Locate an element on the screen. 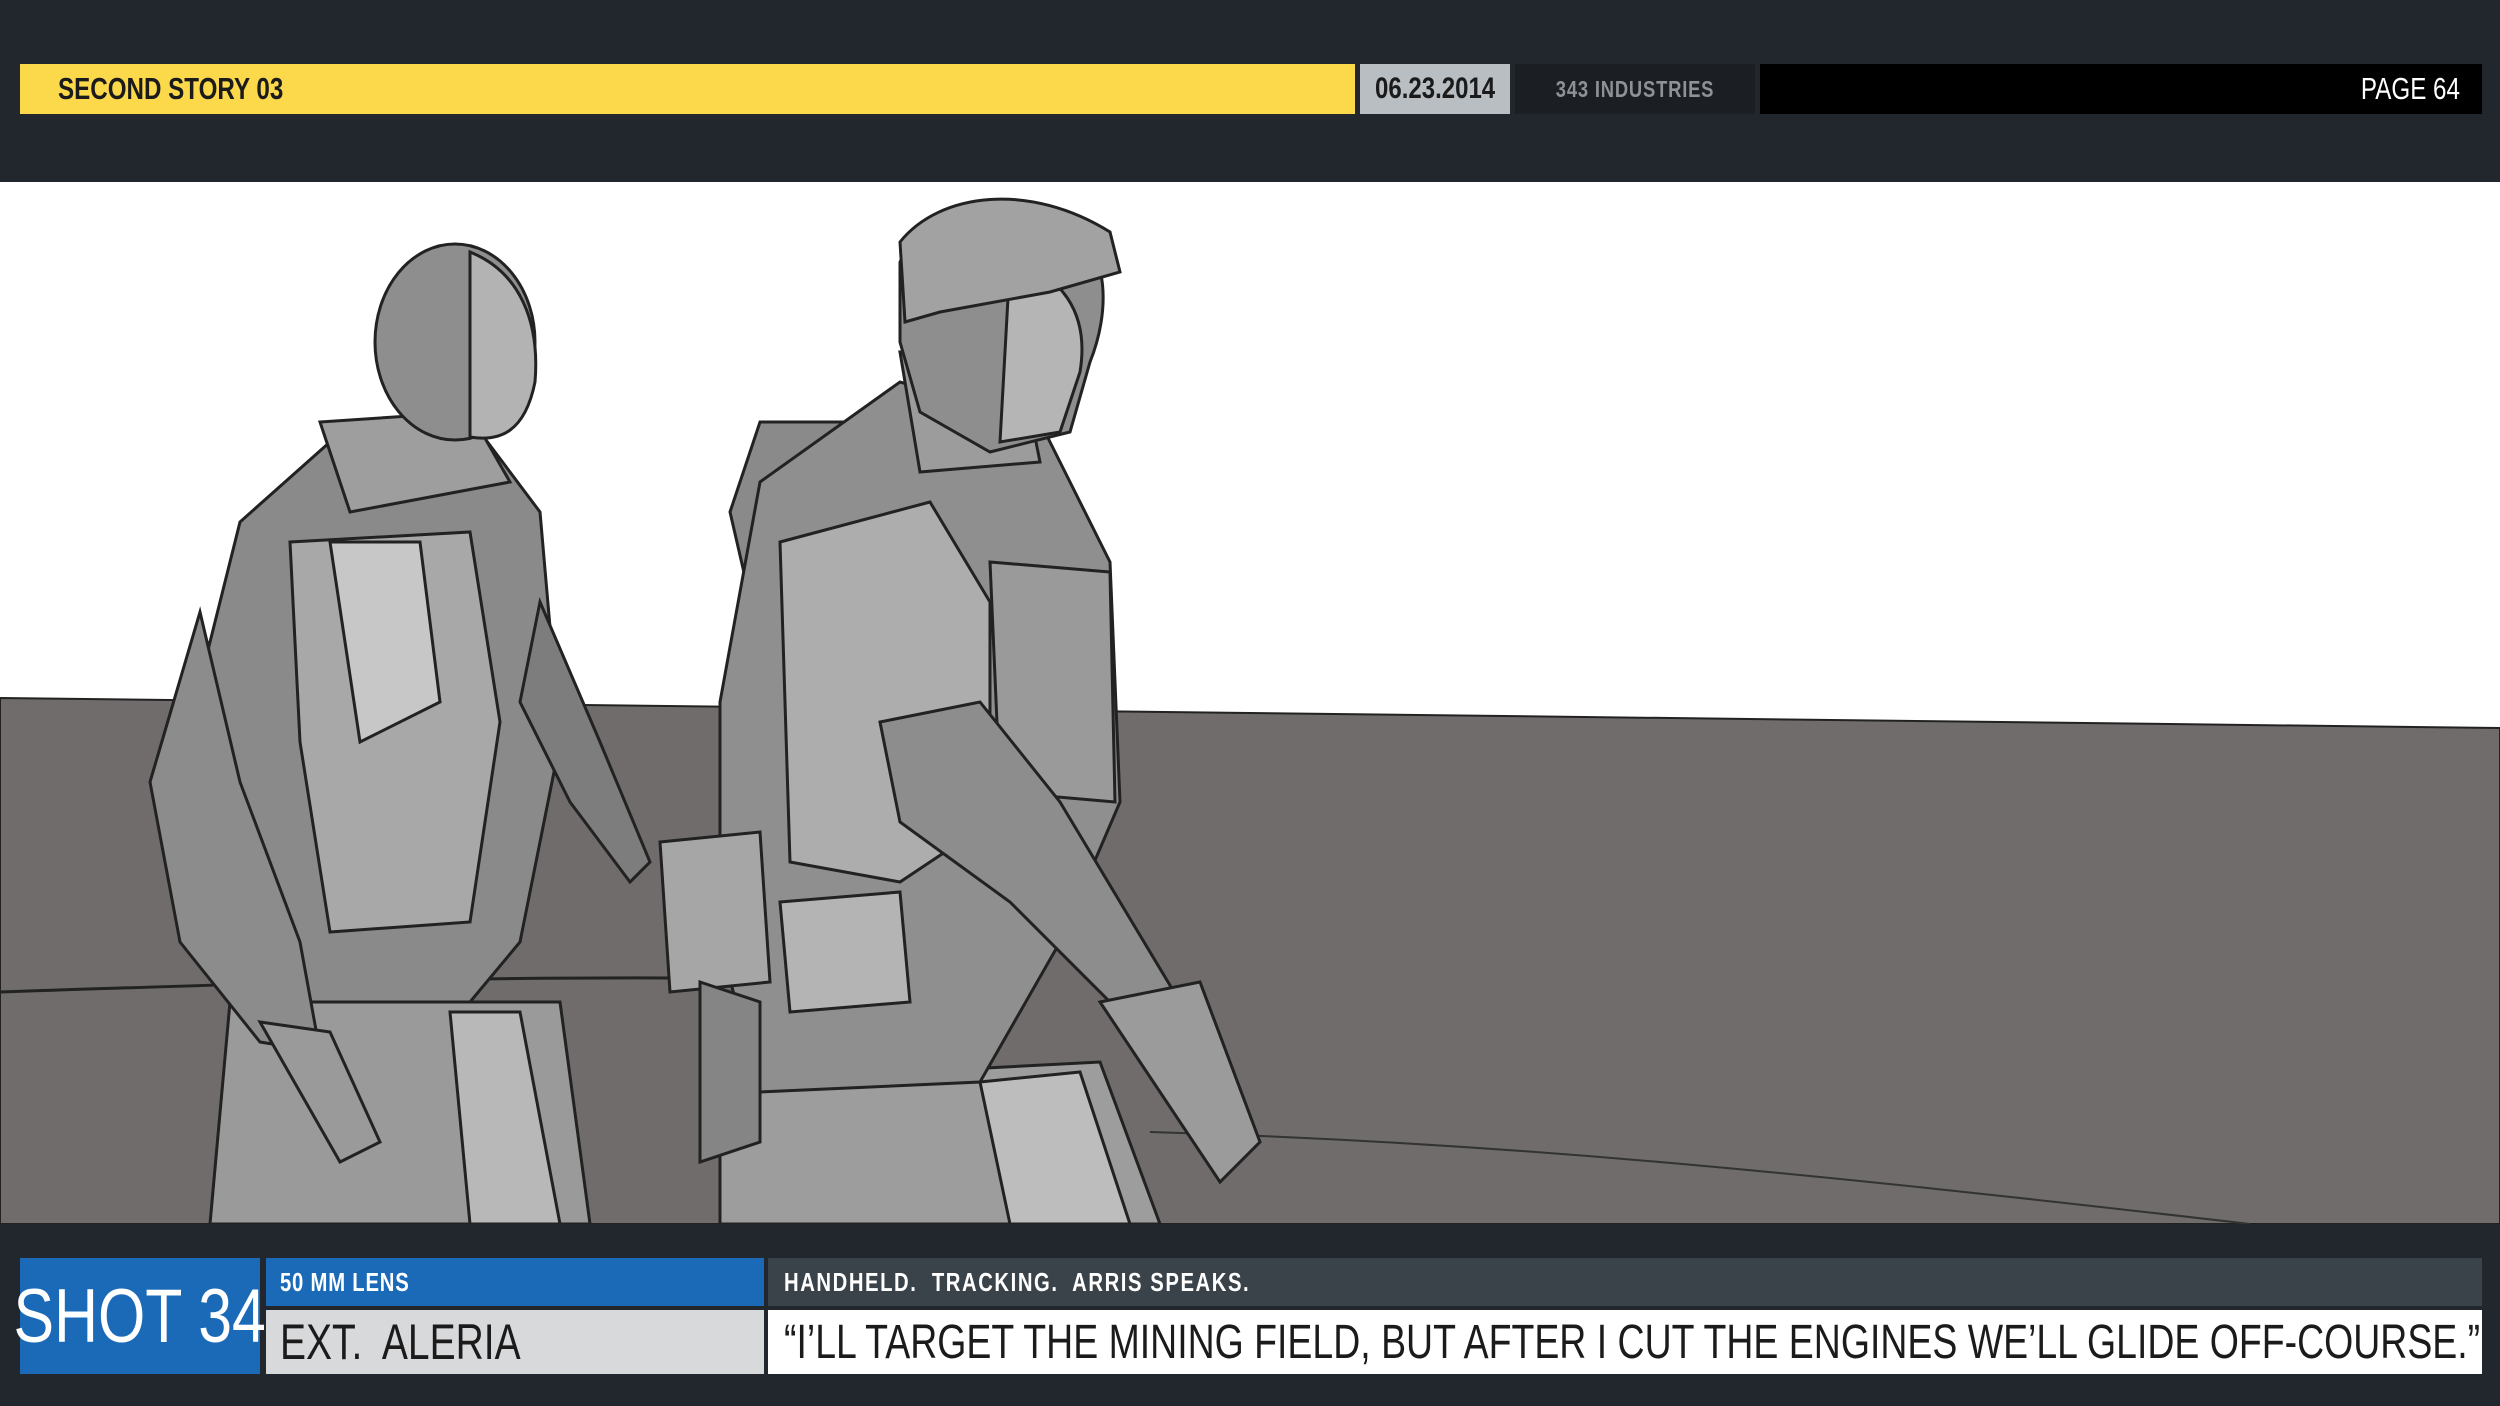 This screenshot has height=1406, width=2500. location-bar: EXT. ALERIA is located at coordinates (515, 1342).